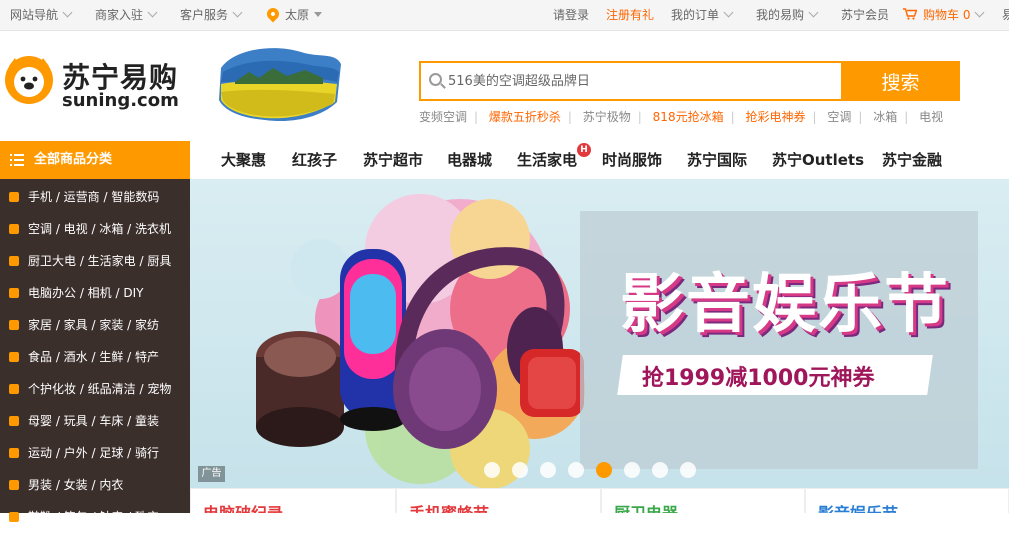  Describe the element at coordinates (120, 100) in the screenshot. I see `logo-text-en: suning.com` at that location.